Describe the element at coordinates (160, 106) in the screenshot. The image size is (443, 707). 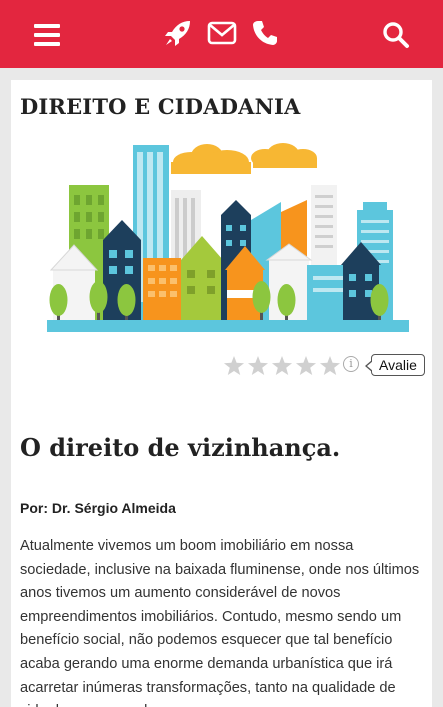
I see `section-title: DIREITO E CIDADANIA` at that location.